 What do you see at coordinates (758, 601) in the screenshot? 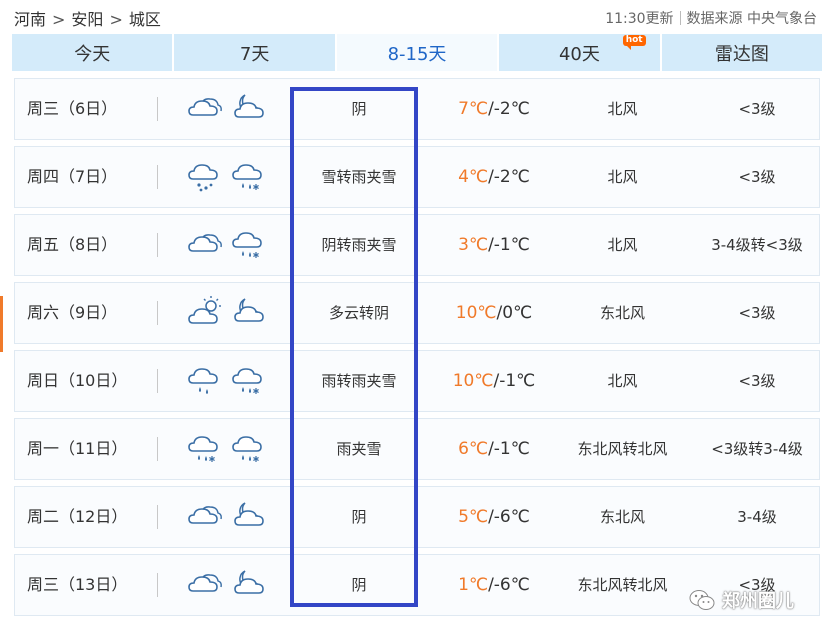
I see `watermark-text: 郑州圈儿` at bounding box center [758, 601].